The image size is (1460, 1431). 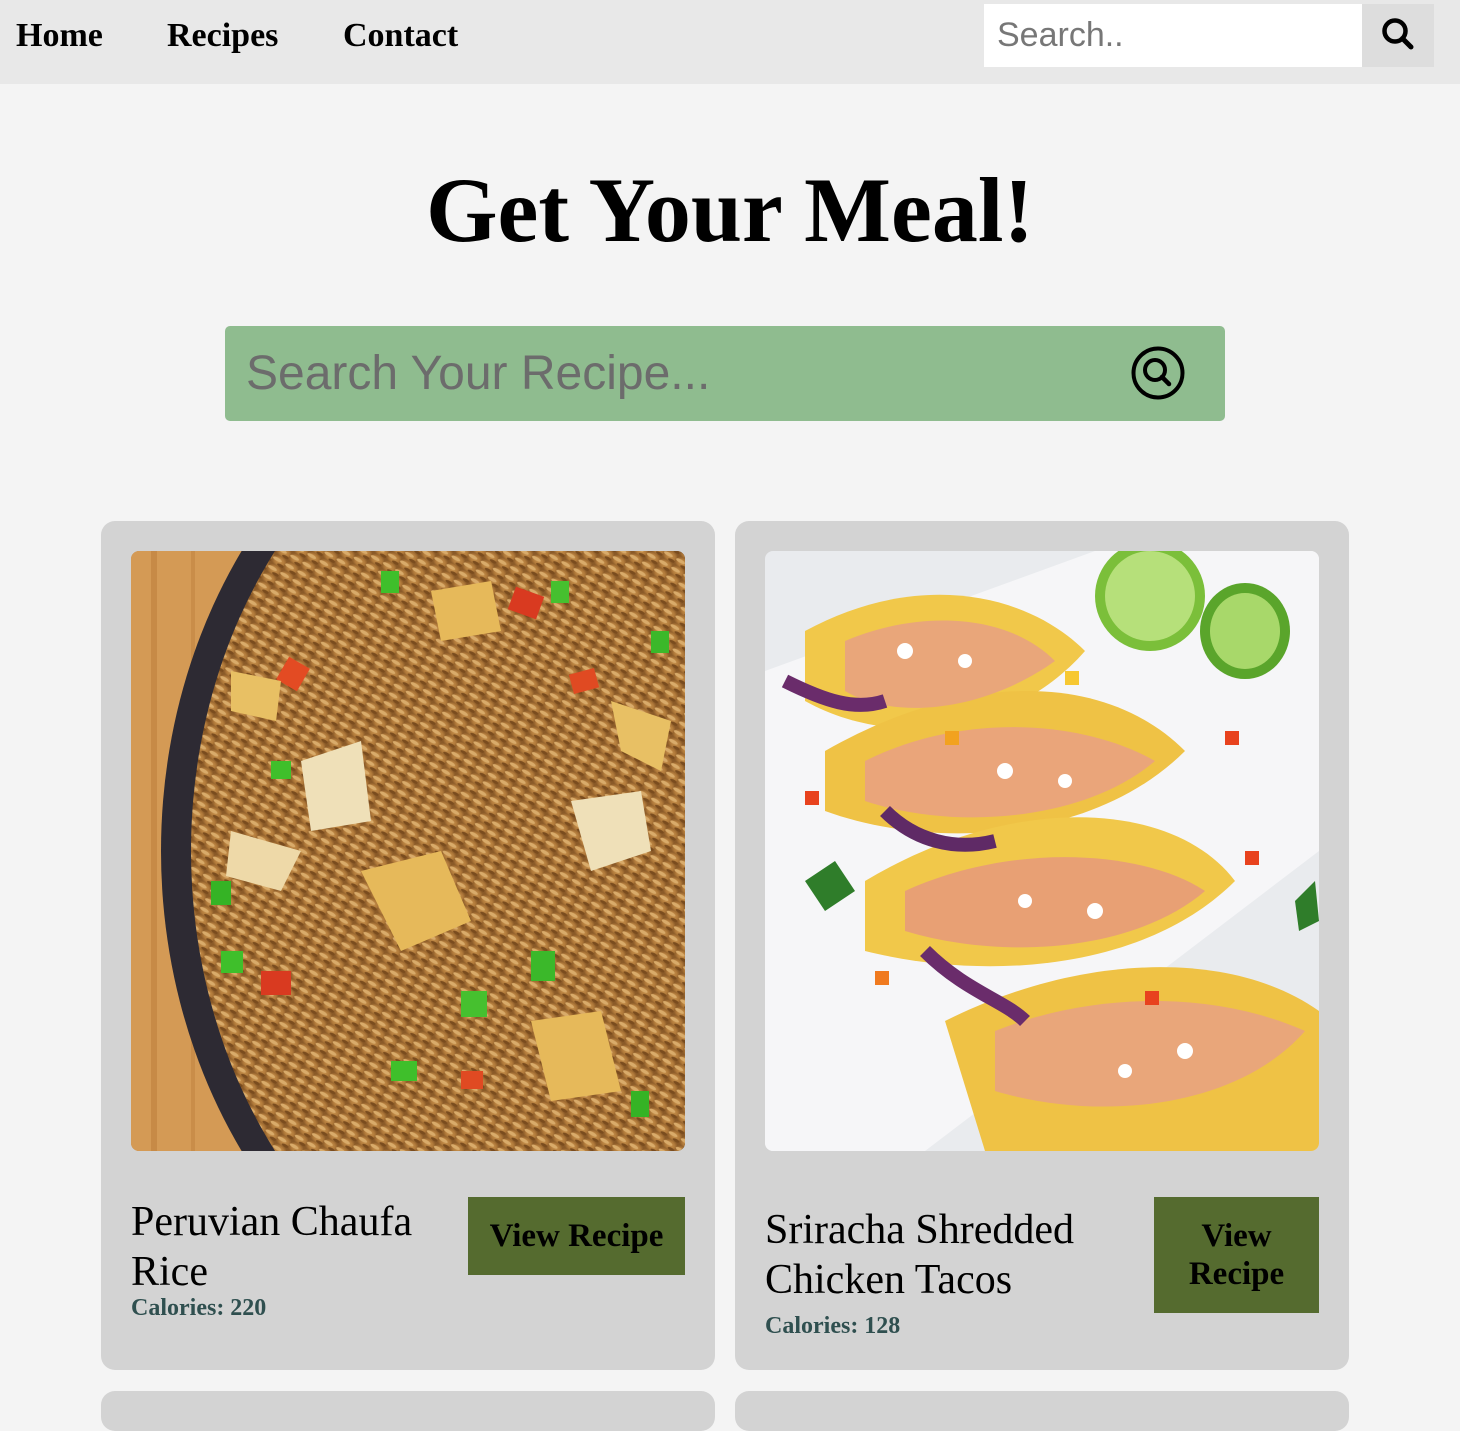 What do you see at coordinates (920, 1255) in the screenshot?
I see `recipe-title: Sriracha Shredded Chicken Tacos` at bounding box center [920, 1255].